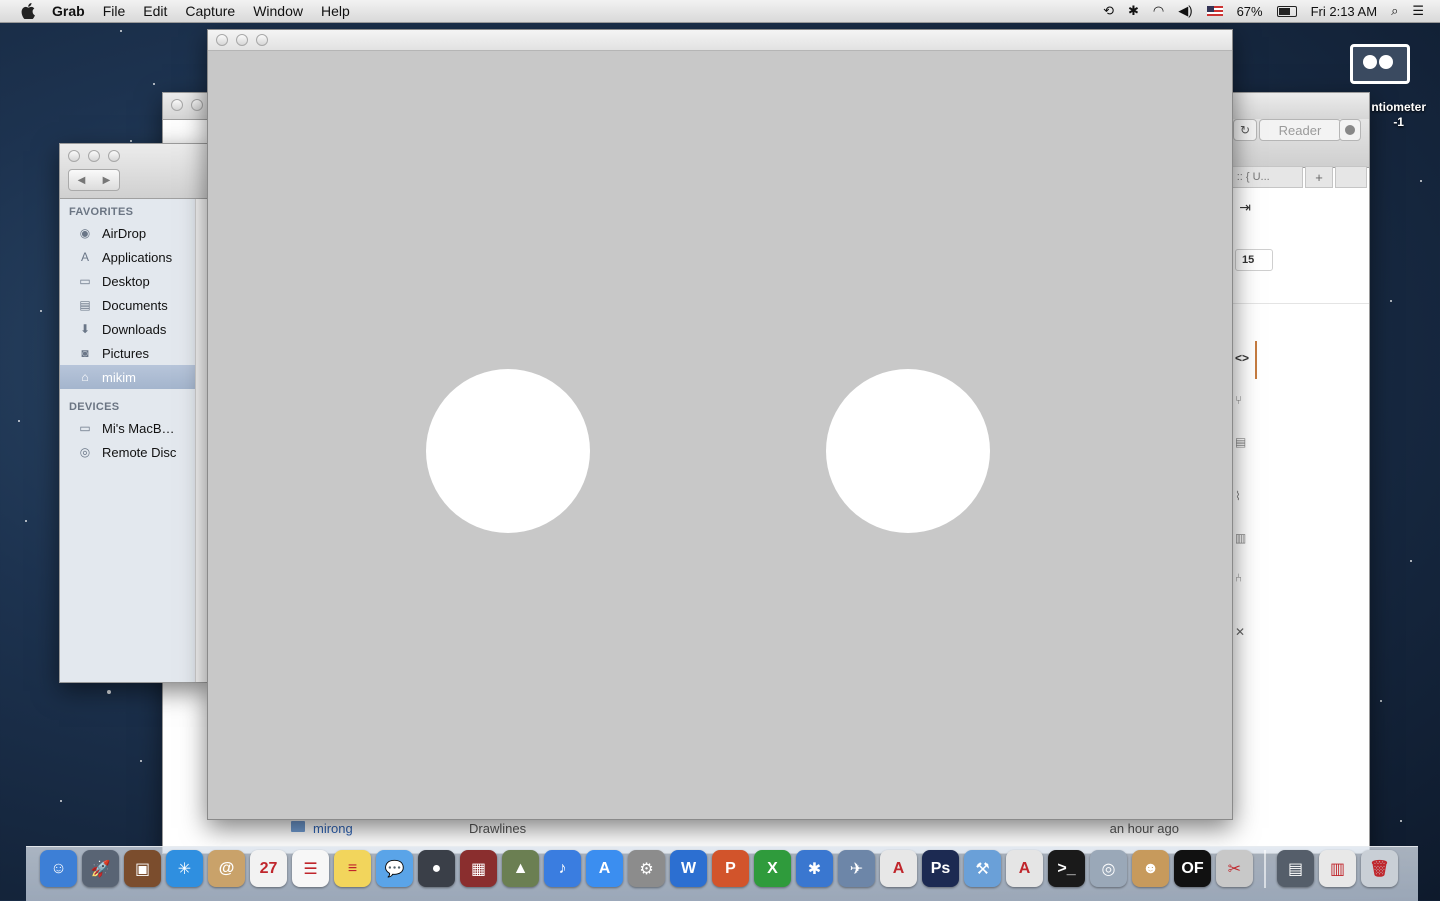  What do you see at coordinates (187, 105) in the screenshot?
I see `browser-traffic-lights` at bounding box center [187, 105].